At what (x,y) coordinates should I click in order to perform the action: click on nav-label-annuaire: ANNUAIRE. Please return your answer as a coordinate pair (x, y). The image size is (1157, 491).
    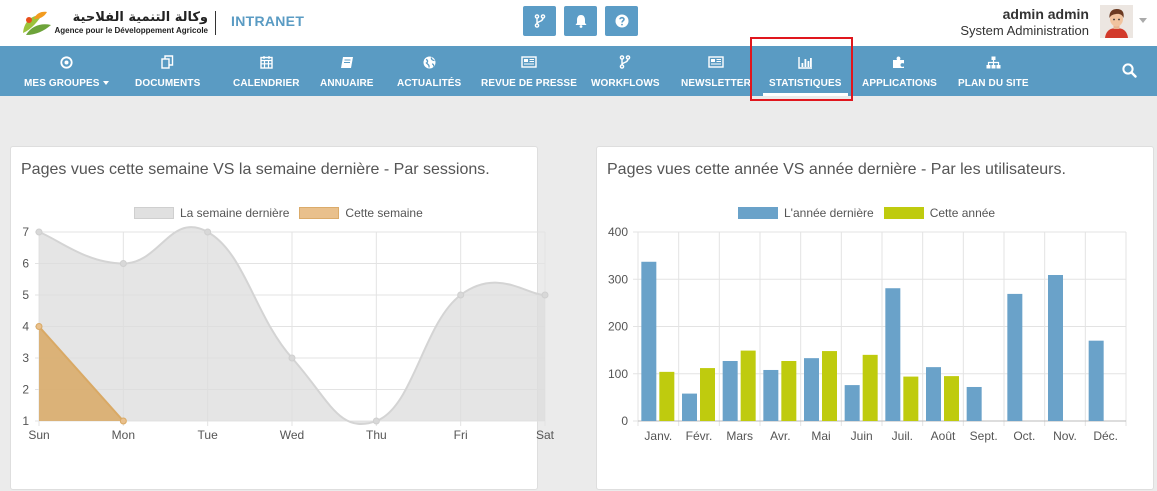
    Looking at the image, I should click on (347, 83).